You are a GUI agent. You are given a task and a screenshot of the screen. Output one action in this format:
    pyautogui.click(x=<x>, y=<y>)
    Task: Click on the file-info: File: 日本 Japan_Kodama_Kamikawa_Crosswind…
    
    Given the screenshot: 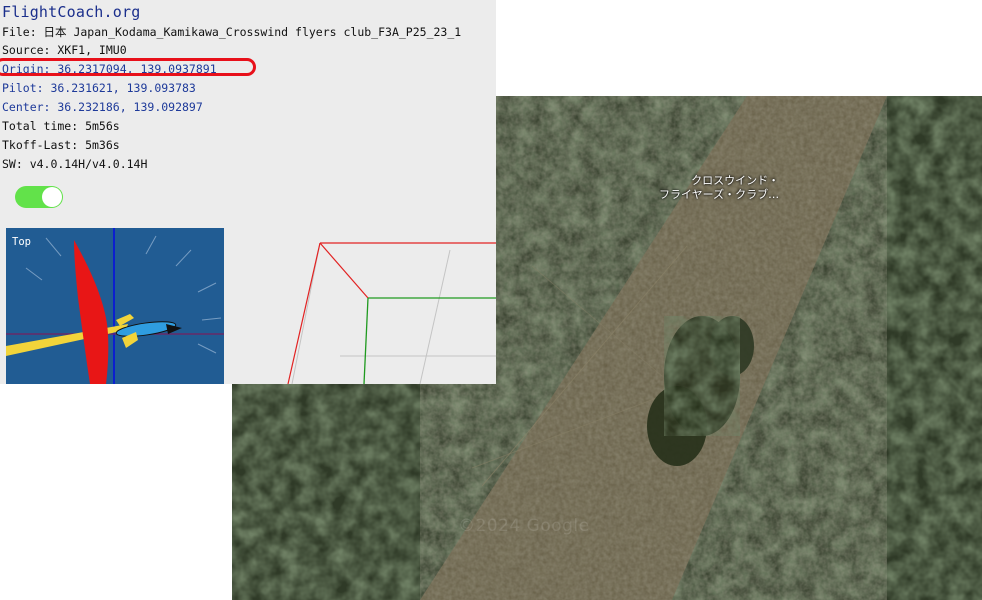 What is the action you would take?
    pyautogui.click(x=232, y=32)
    